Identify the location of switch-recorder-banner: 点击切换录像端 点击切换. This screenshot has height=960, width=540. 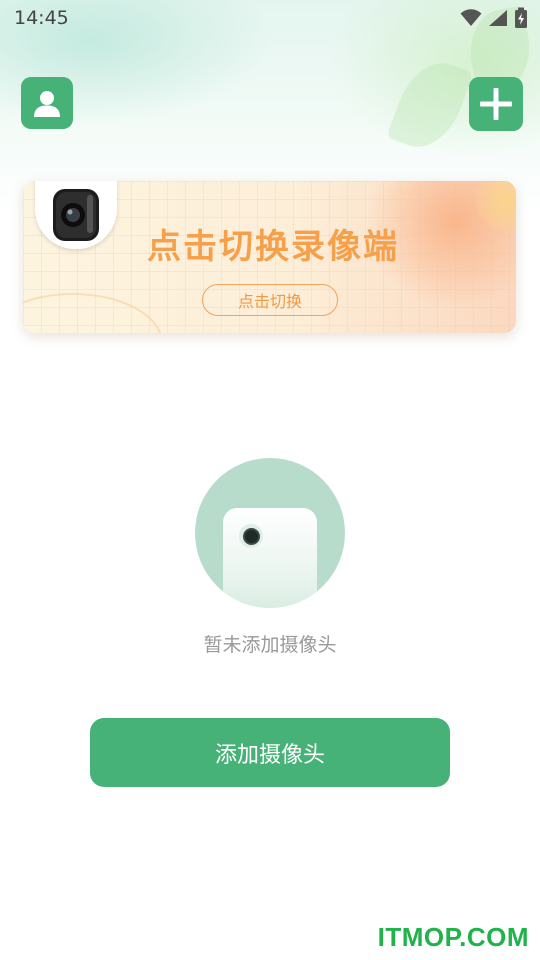
(269, 257).